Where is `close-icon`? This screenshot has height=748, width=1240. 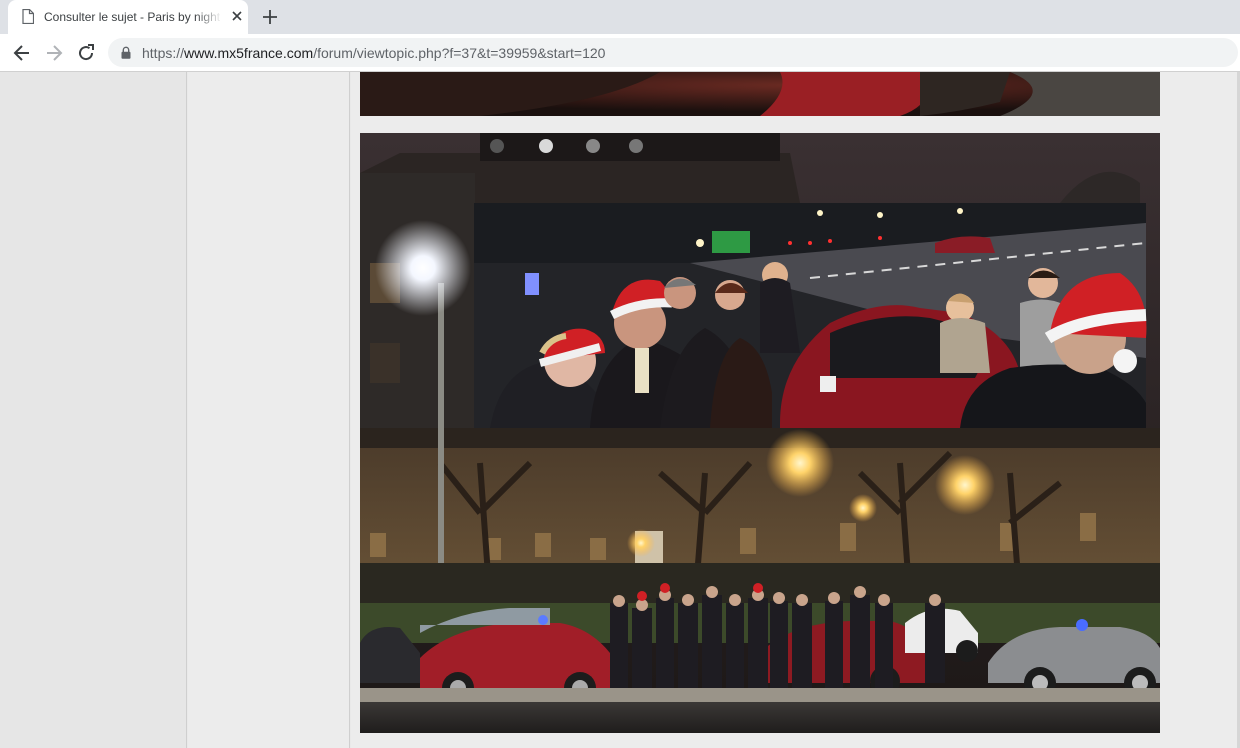 close-icon is located at coordinates (237, 16).